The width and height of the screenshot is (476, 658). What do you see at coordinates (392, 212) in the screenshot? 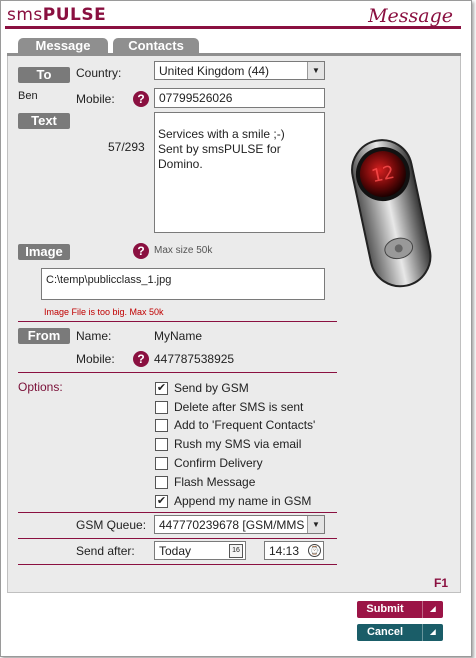
I see `phone-image: 12` at bounding box center [392, 212].